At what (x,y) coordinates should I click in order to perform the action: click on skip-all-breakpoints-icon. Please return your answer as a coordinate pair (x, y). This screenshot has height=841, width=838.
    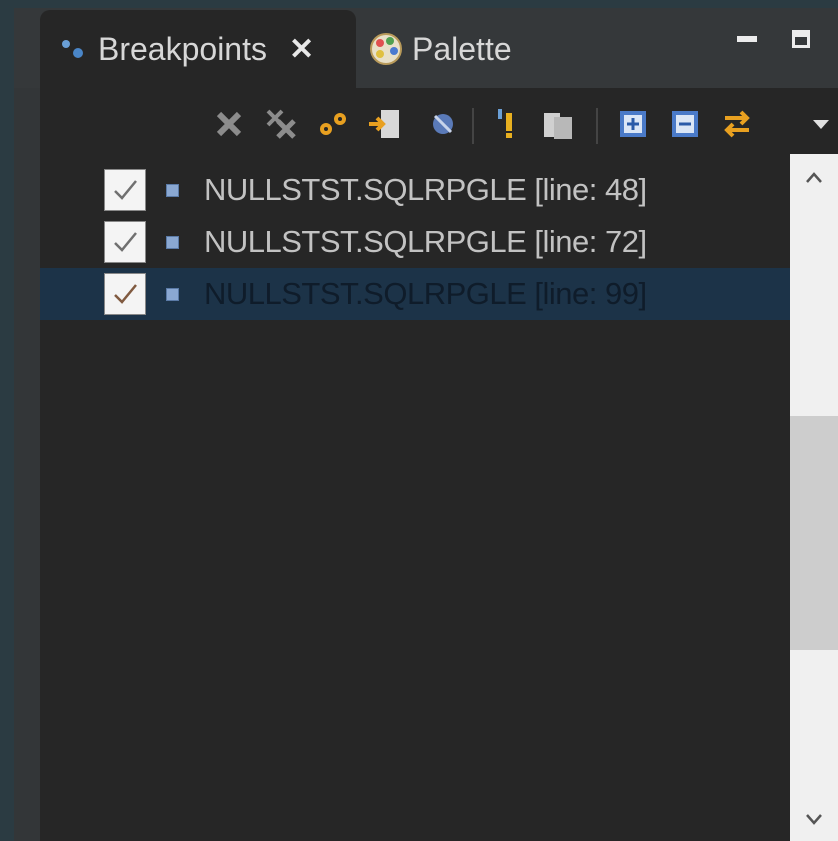
    Looking at the image, I should click on (443, 124).